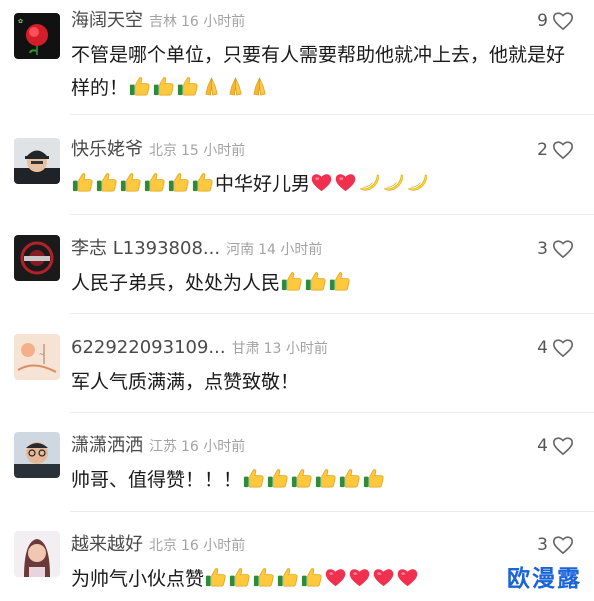 Image resolution: width=594 pixels, height=601 pixels. Describe the element at coordinates (163, 447) in the screenshot. I see `location: 江苏` at that location.